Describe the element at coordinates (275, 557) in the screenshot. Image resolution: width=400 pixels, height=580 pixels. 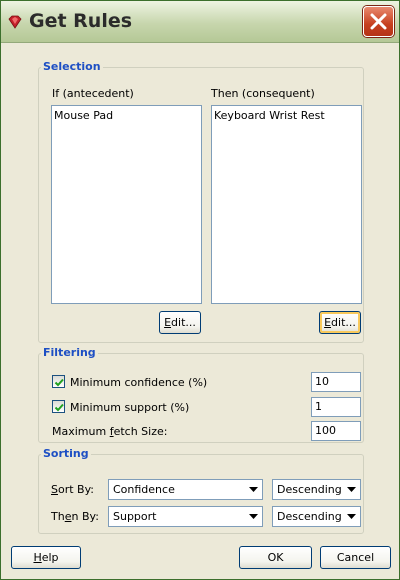
I see `ok-button: OK` at that location.